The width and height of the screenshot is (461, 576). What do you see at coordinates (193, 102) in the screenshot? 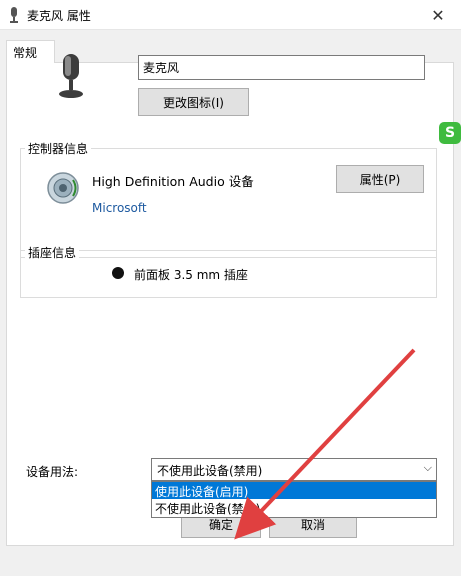
I see `change-icon-button: 更改图标(I)` at bounding box center [193, 102].